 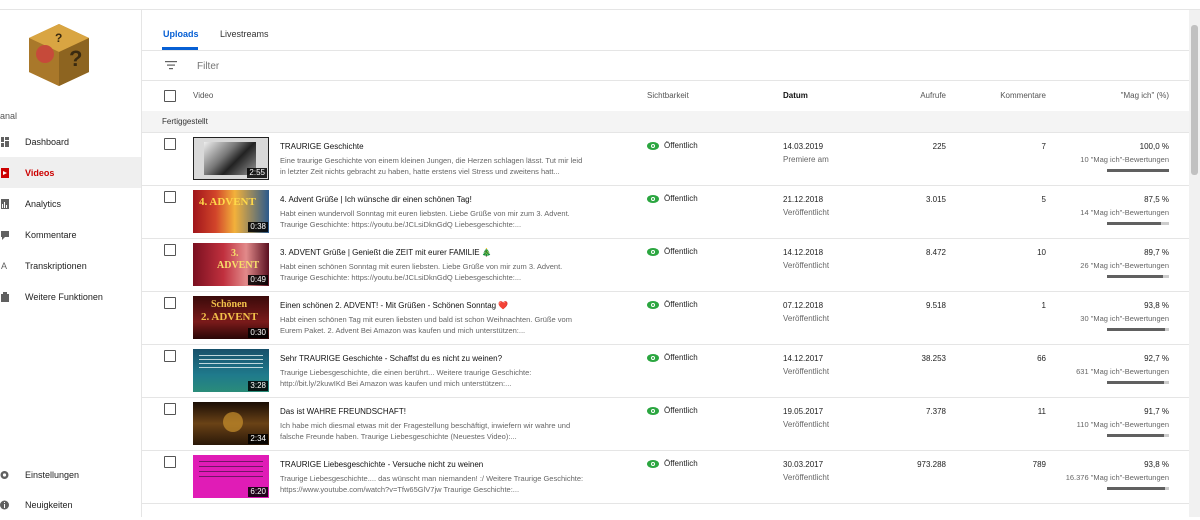 What do you see at coordinates (935, 305) in the screenshot?
I see `video-views: 9.518` at bounding box center [935, 305].